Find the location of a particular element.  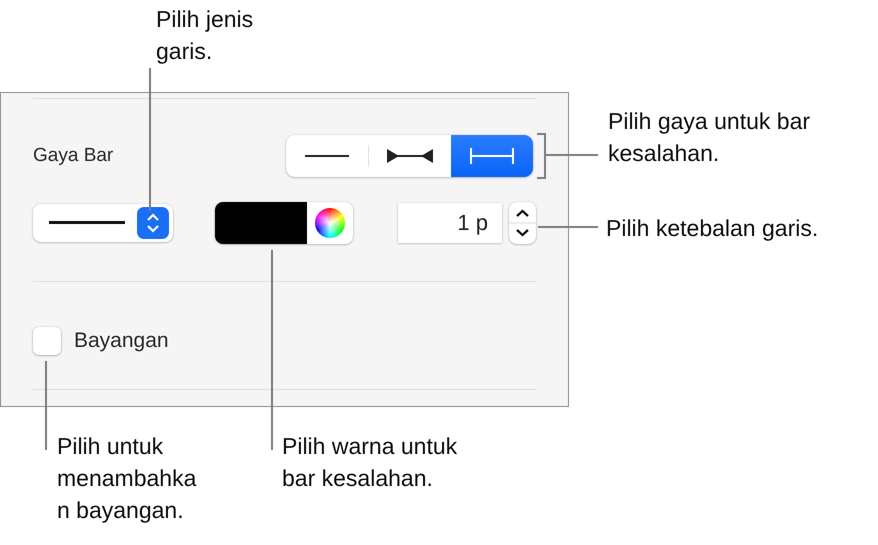

section-title: Gaya Bar is located at coordinates (73, 156).